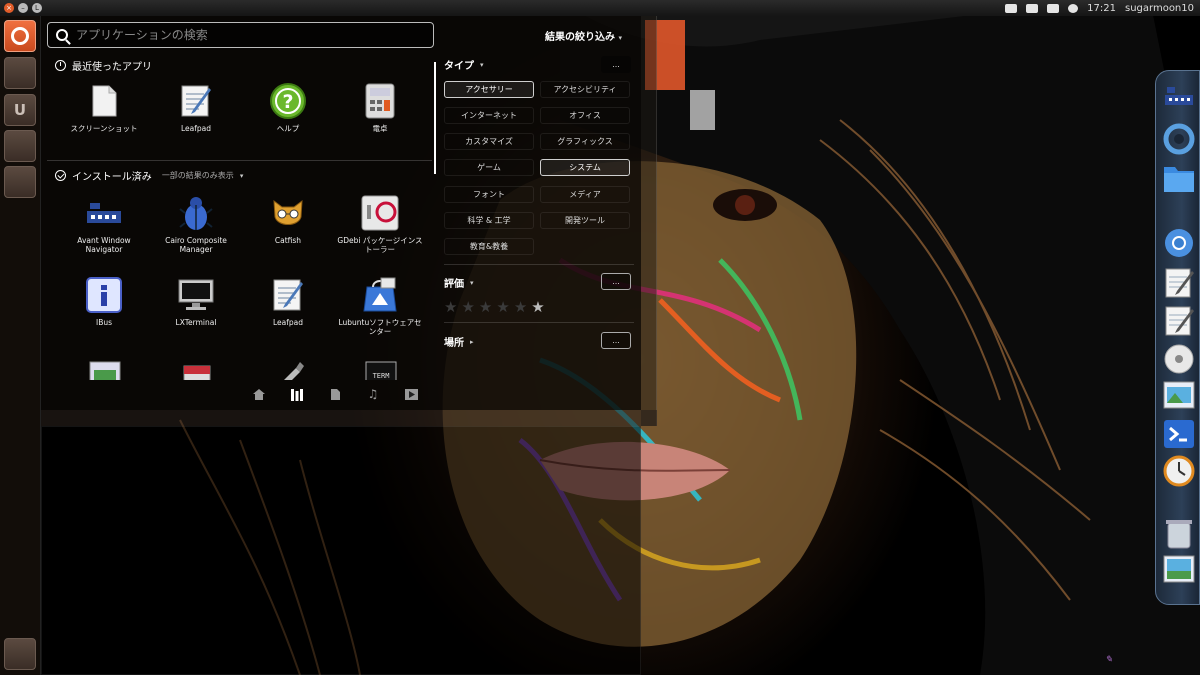 The image size is (1200, 675). What do you see at coordinates (489, 246) in the screenshot?
I see `category-chip: 教育&教養` at bounding box center [489, 246].